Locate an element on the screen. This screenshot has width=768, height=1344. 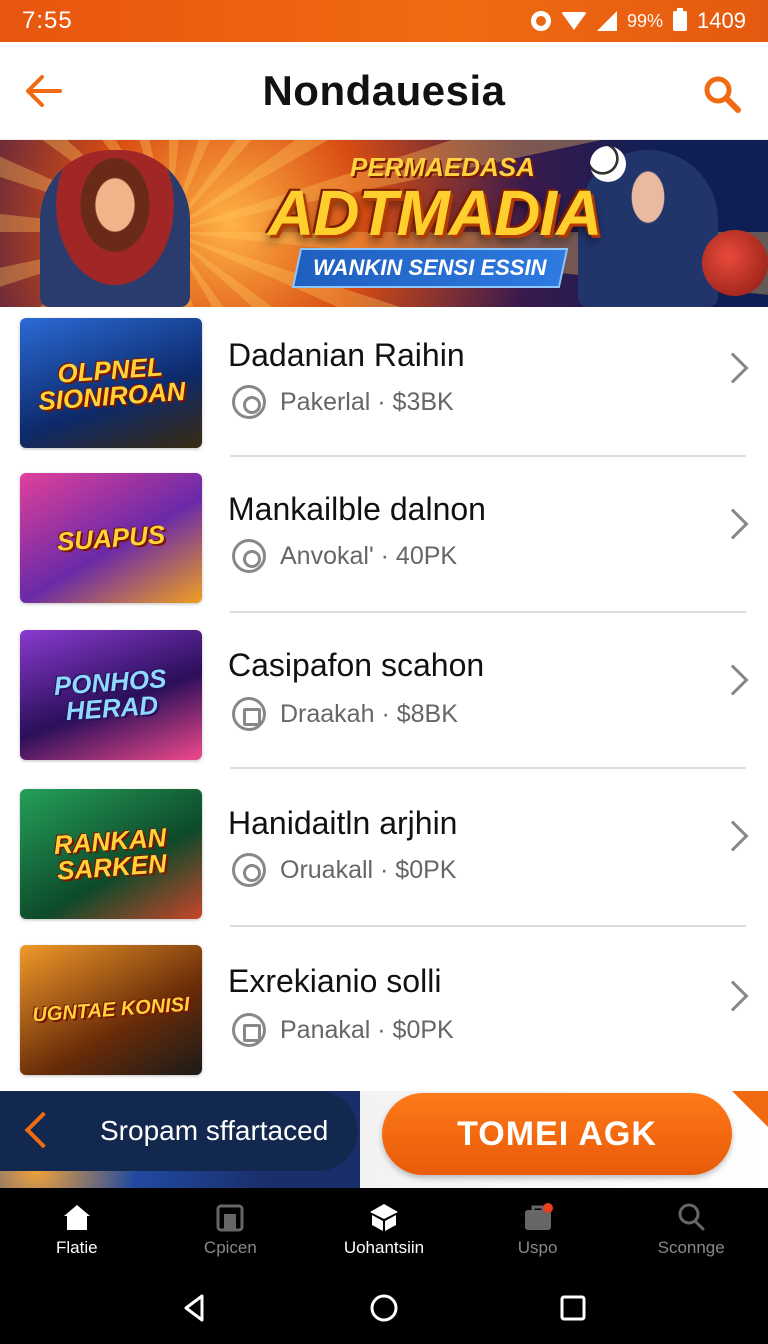
game-thumbnail: UGNTAE KONISI is located at coordinates (111, 1010).